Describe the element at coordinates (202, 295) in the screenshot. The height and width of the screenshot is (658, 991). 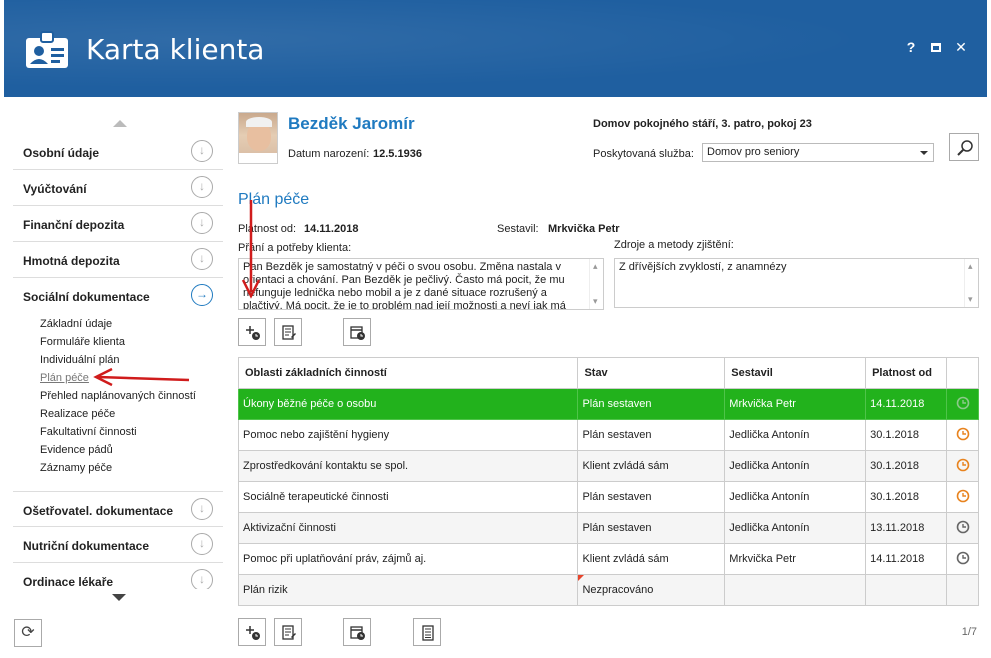
I see `arrow-right-circle-icon: →` at that location.